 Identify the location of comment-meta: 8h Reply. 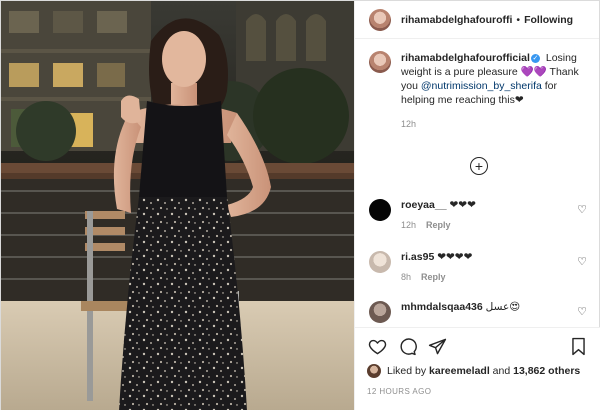
(486, 277).